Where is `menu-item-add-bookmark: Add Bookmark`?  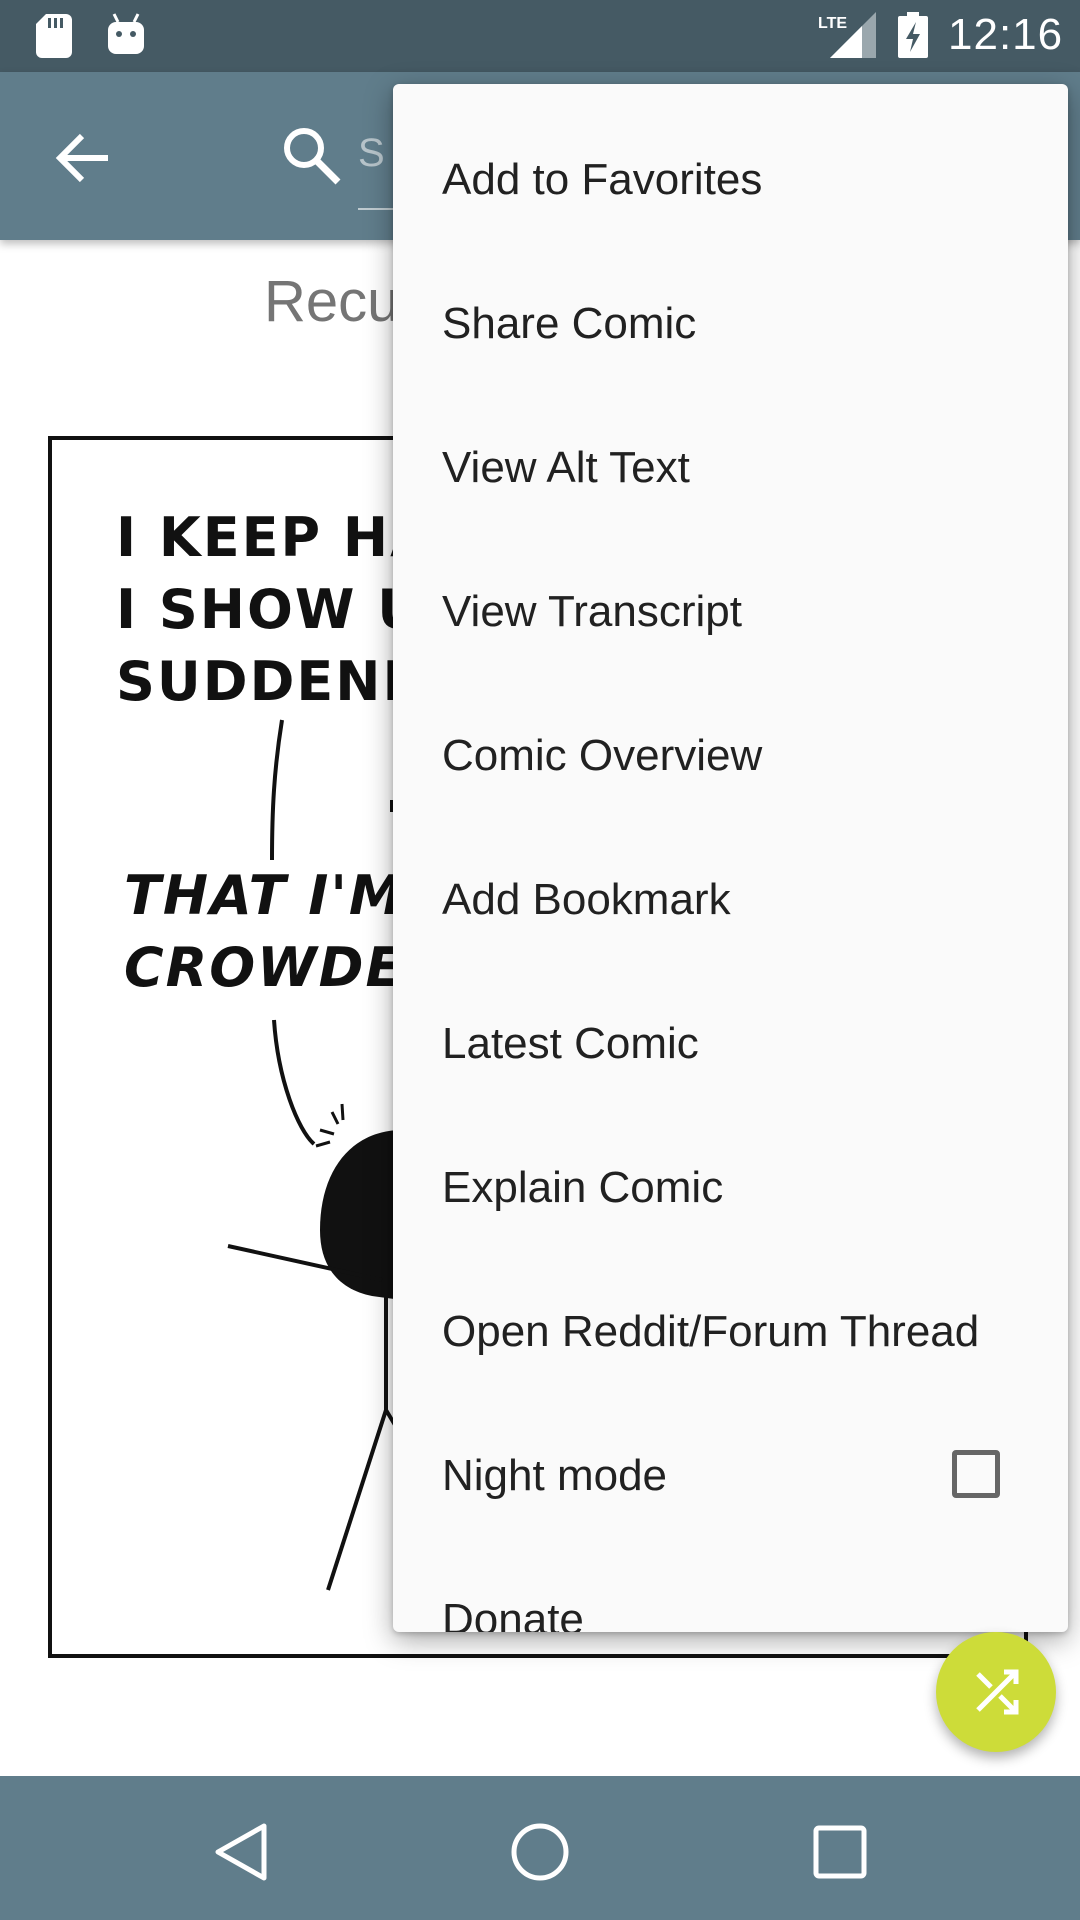 menu-item-add-bookmark: Add Bookmark is located at coordinates (730, 900).